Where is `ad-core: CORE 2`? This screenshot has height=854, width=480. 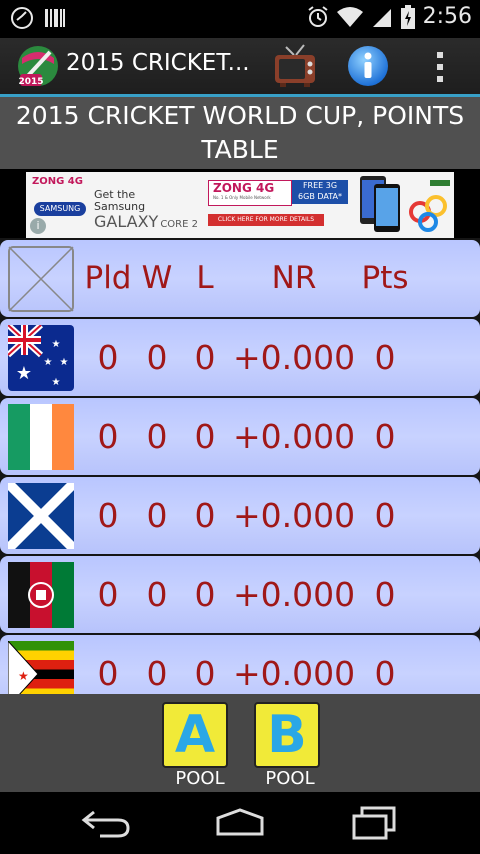 ad-core: CORE 2 is located at coordinates (179, 224).